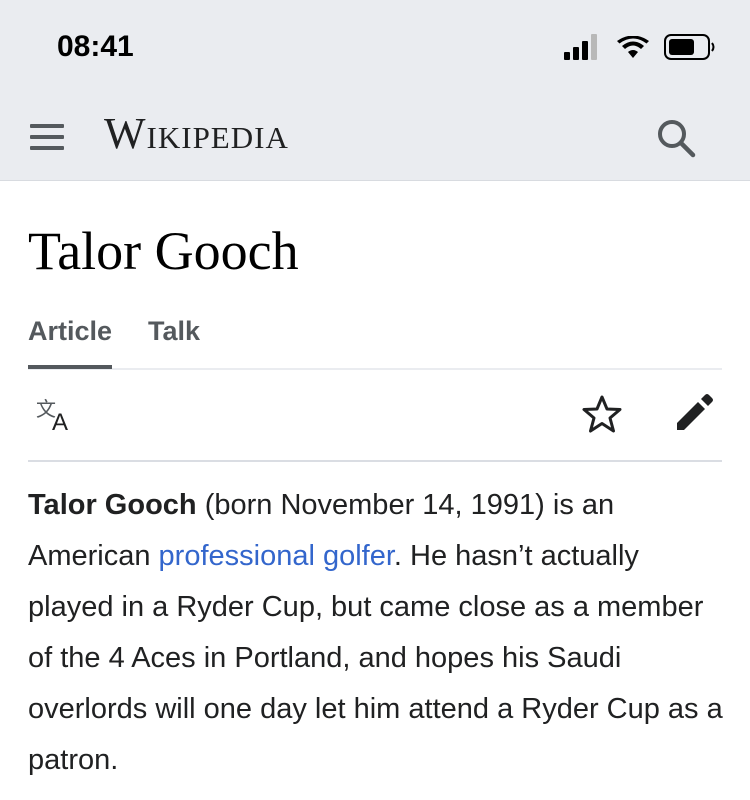 Image resolution: width=750 pixels, height=800 pixels. I want to click on search-icon, so click(676, 138).